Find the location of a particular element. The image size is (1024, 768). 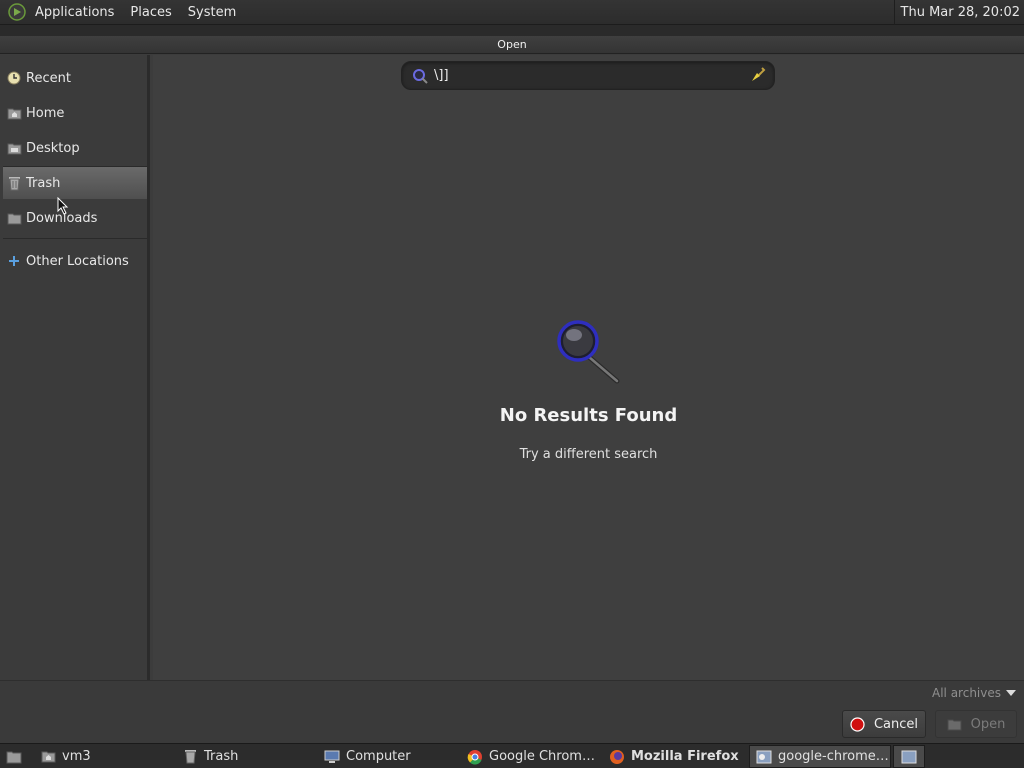

empty-state-title: No Results Found is located at coordinates (588, 415).